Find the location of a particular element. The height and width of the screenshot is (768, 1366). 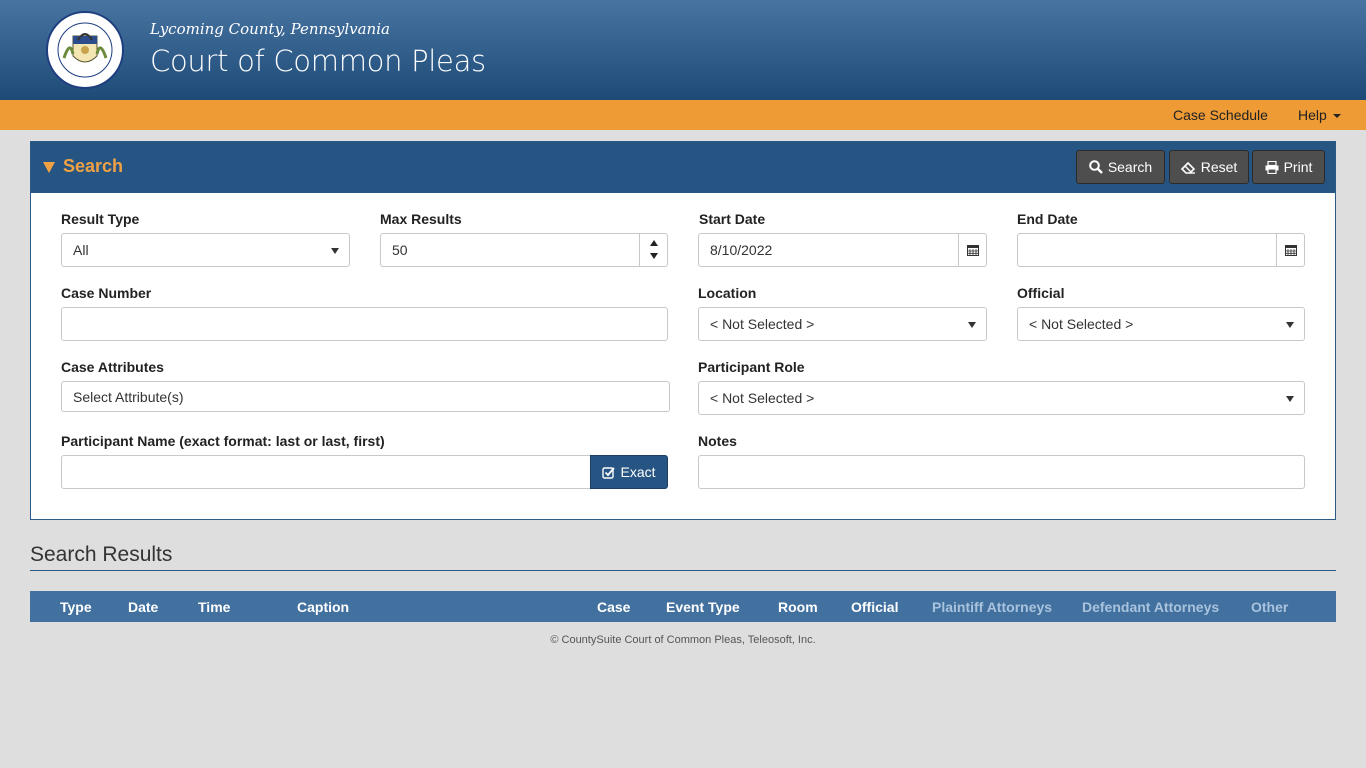

end-date-label: End Date is located at coordinates (1047, 219).